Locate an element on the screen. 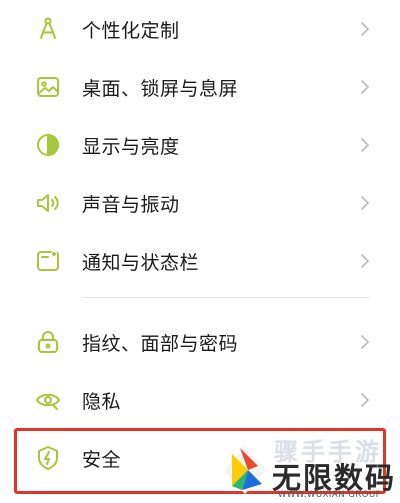 The image size is (400, 503). settings-item-wallpaper: 桌面、锁屏与息屏 is located at coordinates (200, 87).